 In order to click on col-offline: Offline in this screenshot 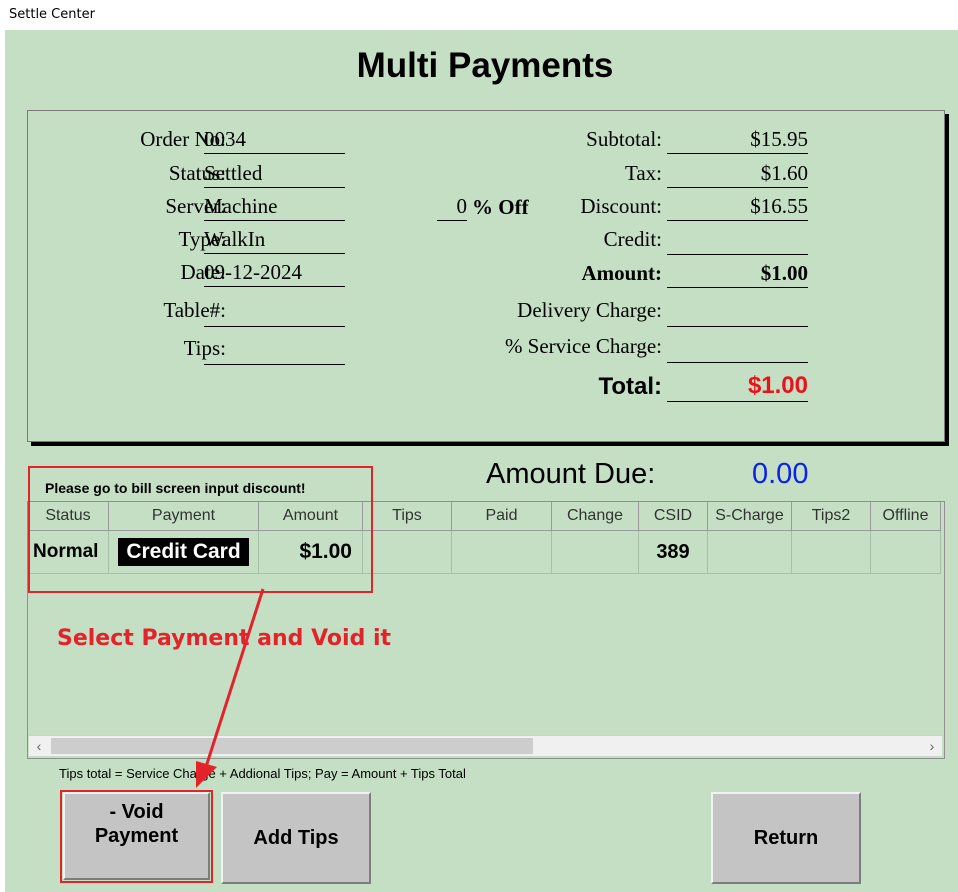, I will do `click(905, 516)`.